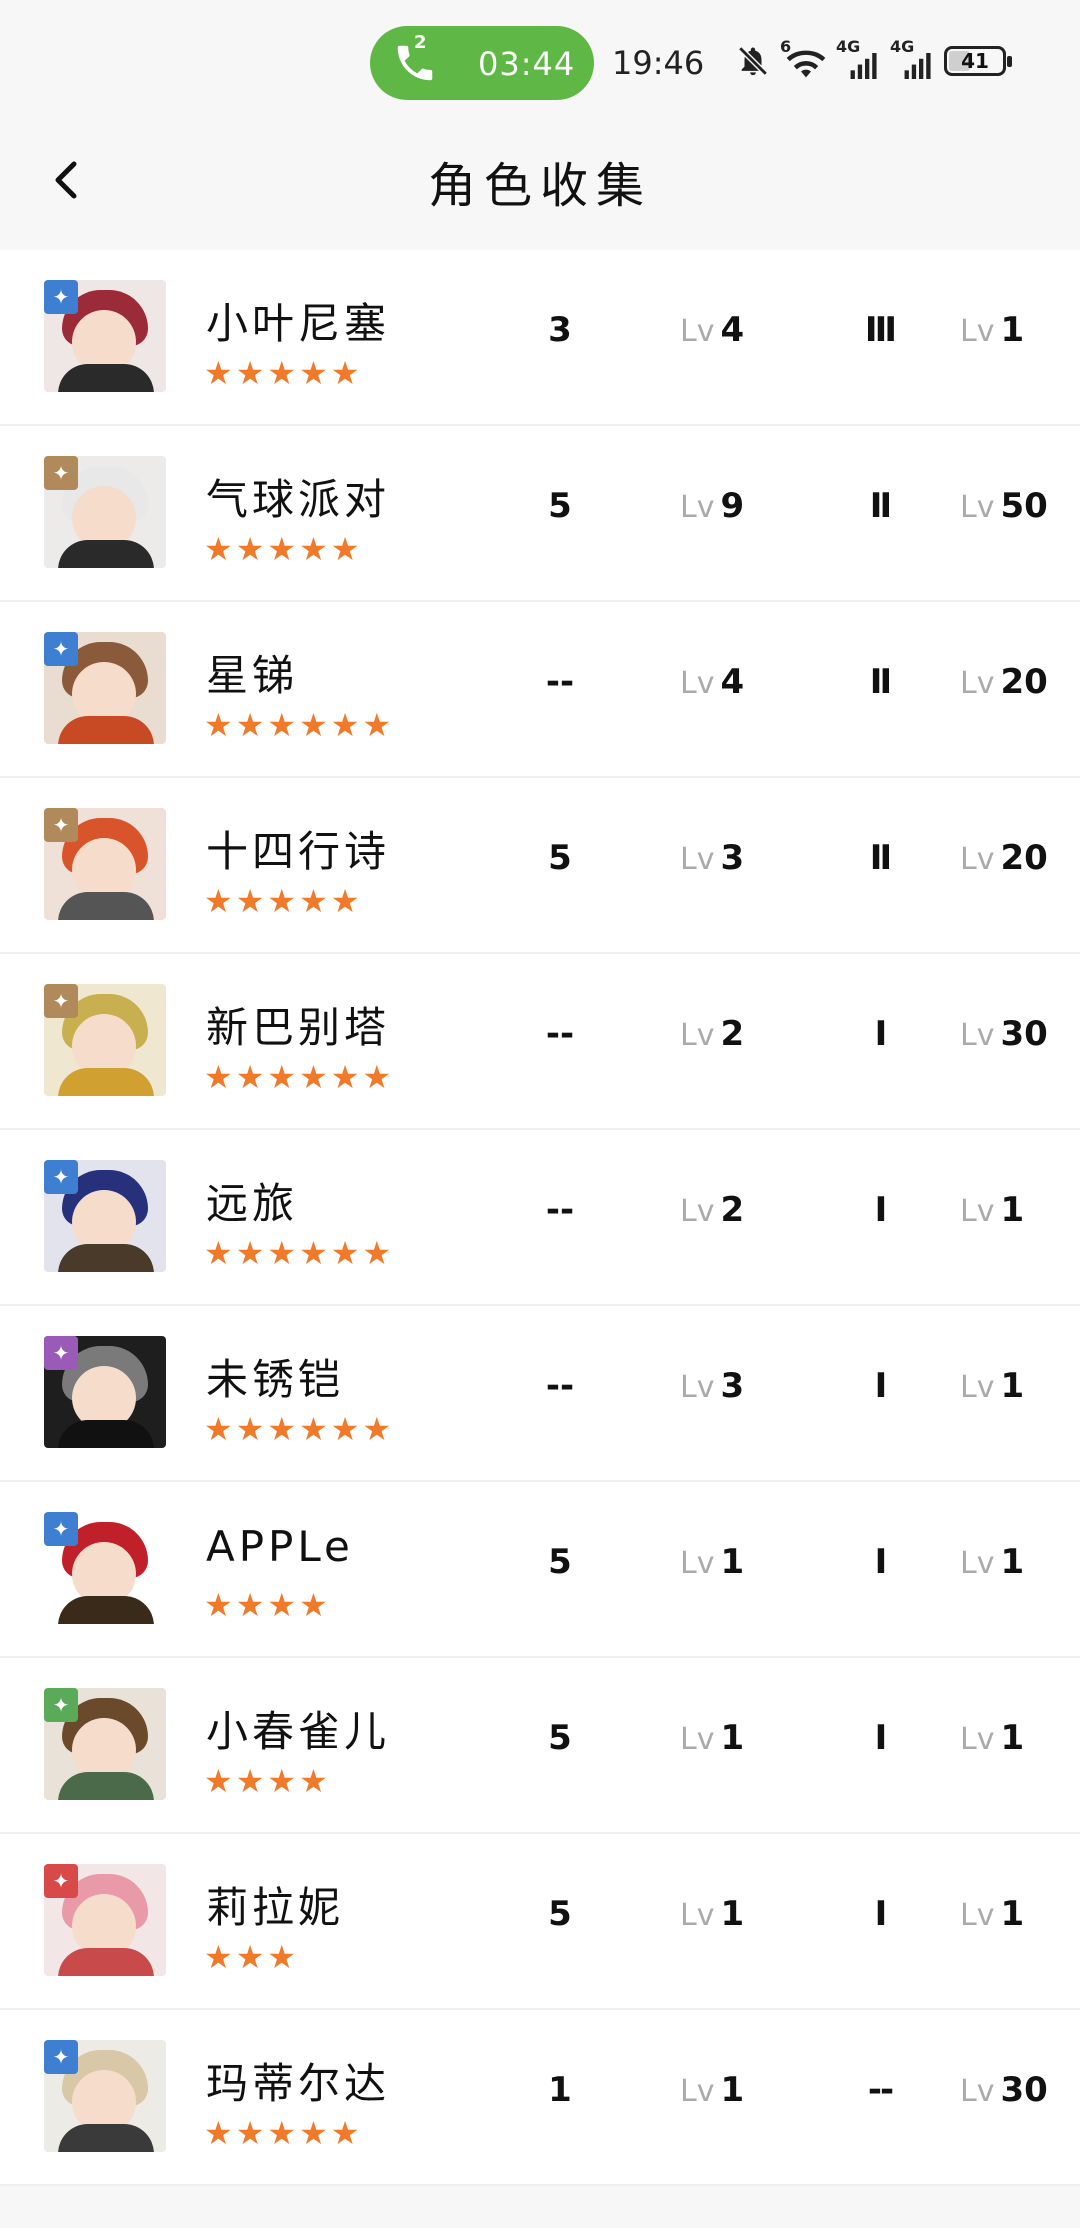  I want to click on cellular-2: 4G, so click(912, 59).